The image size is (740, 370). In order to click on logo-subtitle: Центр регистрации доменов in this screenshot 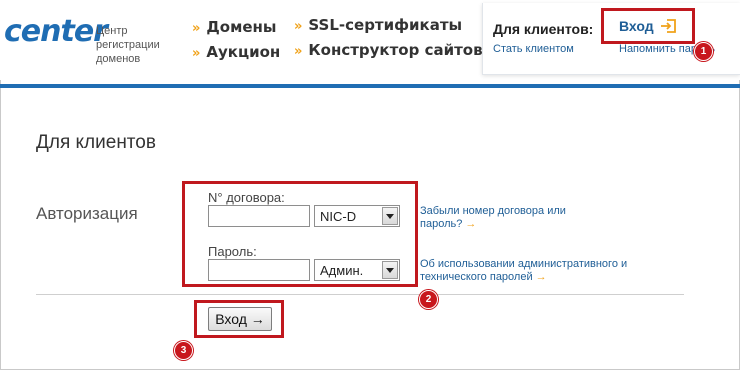, I will do `click(128, 45)`.